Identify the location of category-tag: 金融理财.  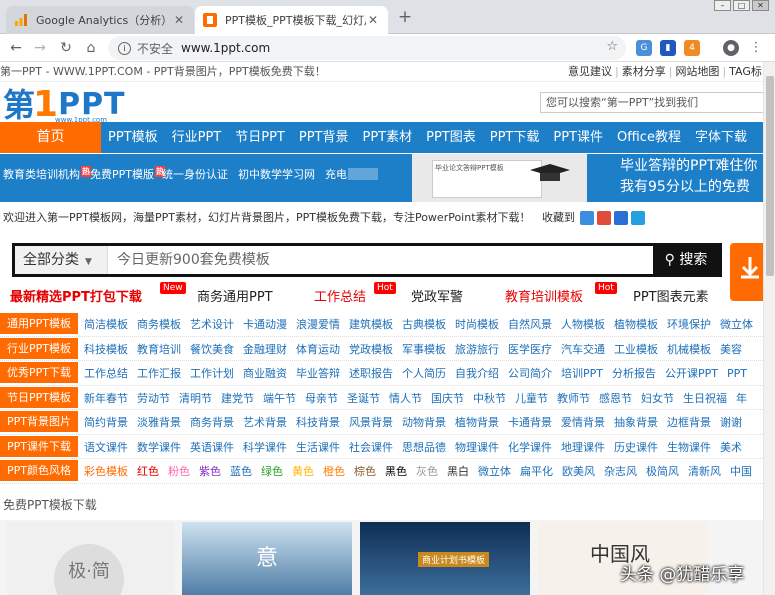
(265, 349).